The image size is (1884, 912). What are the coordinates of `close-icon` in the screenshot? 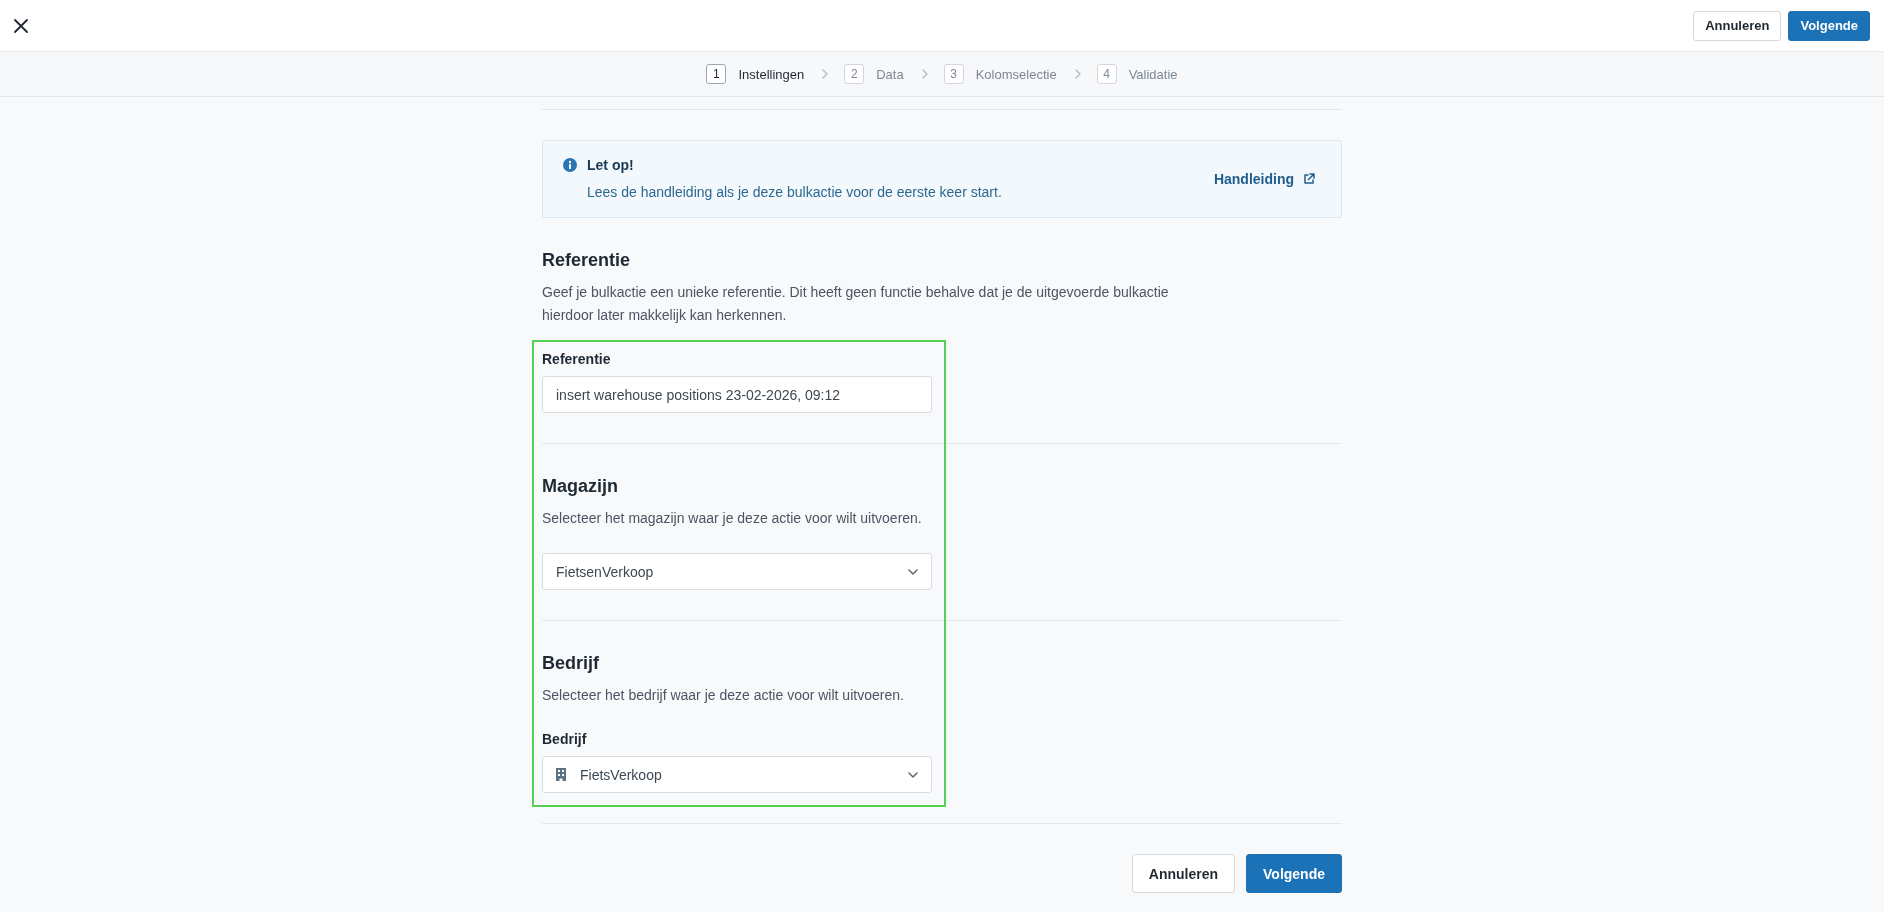 It's located at (21, 25).